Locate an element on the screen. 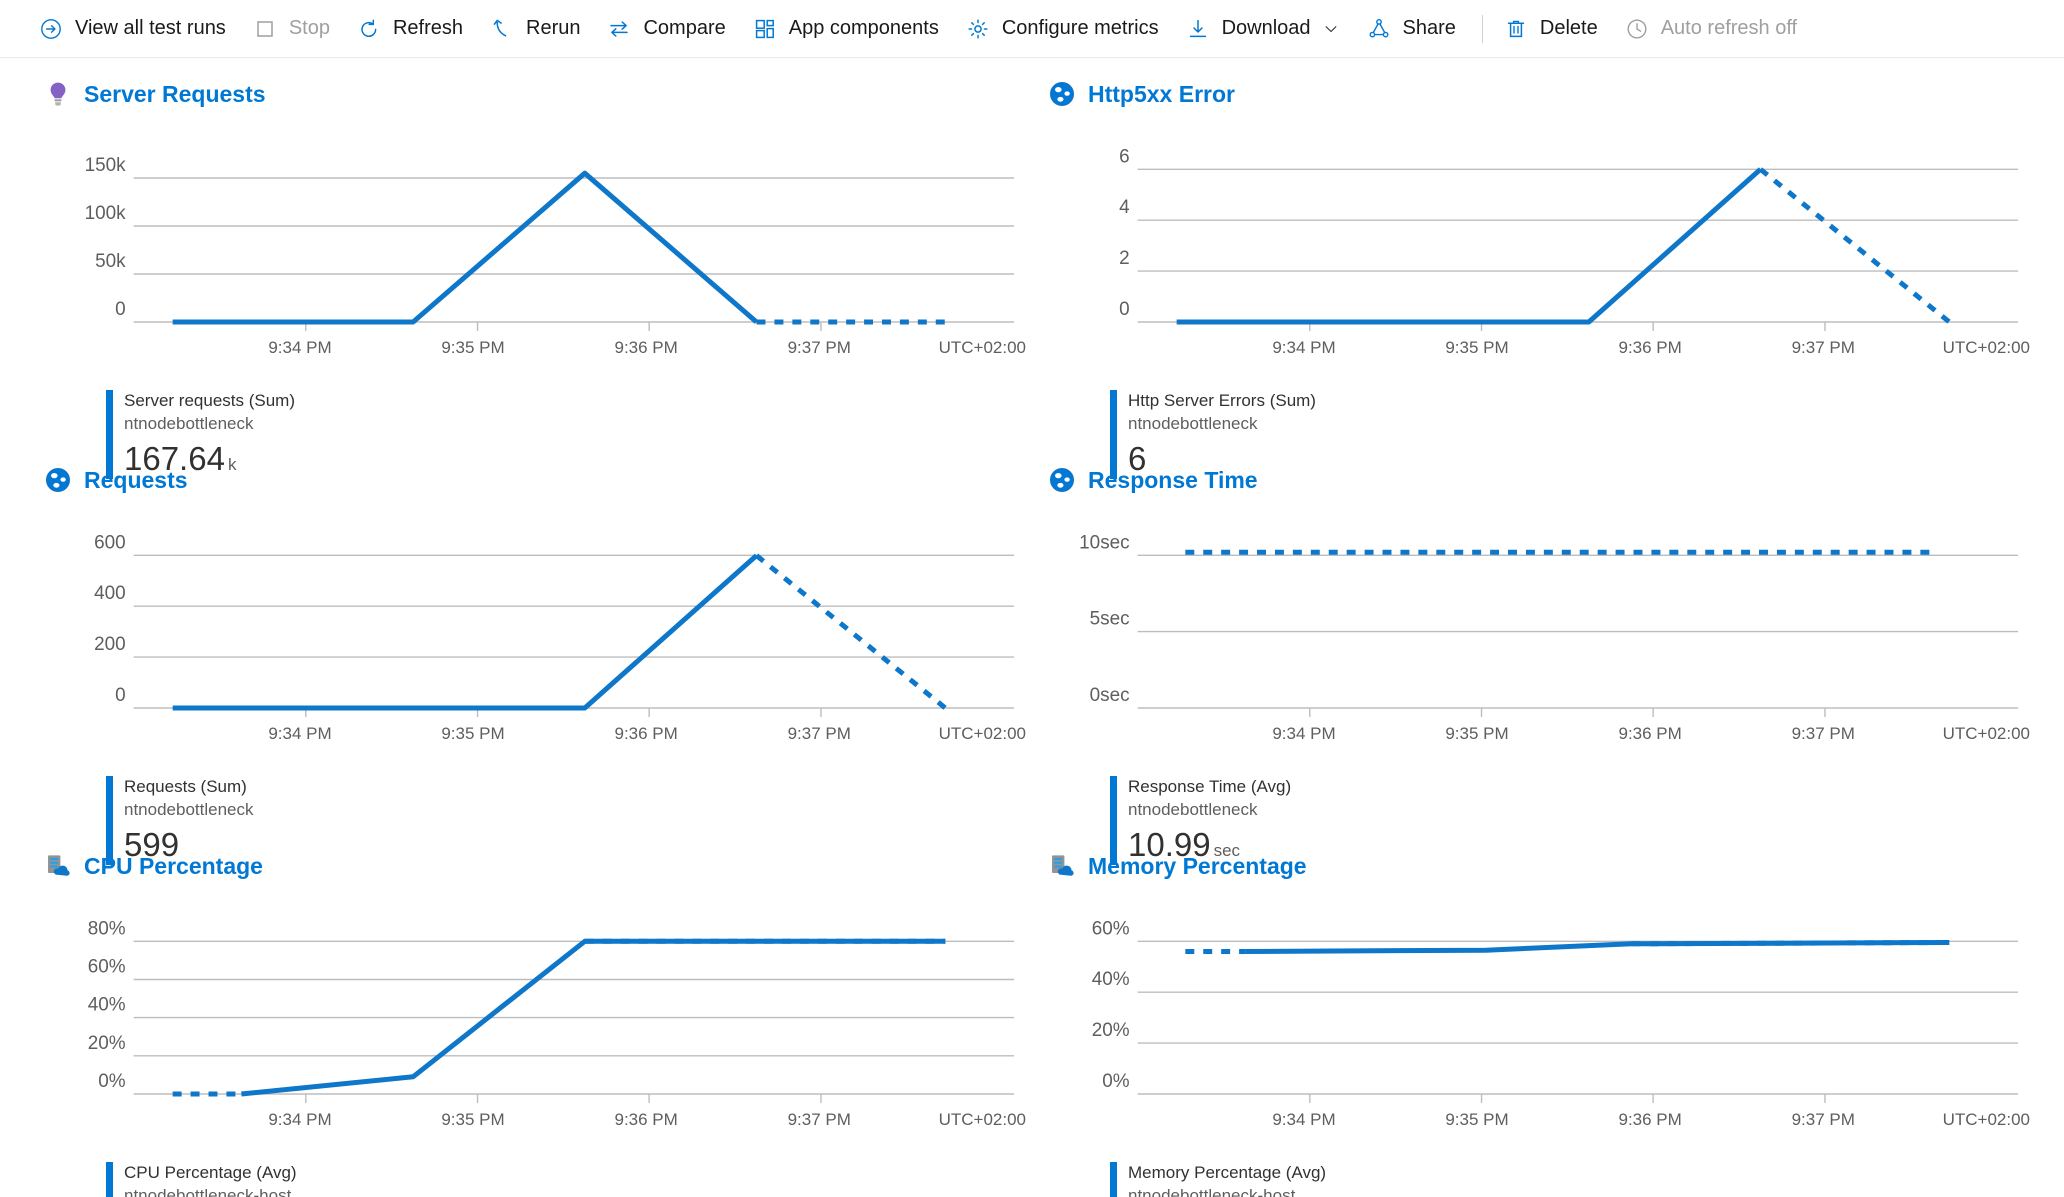  toolbar-button-view-all-test-runs: View all test runs is located at coordinates (135, 29).